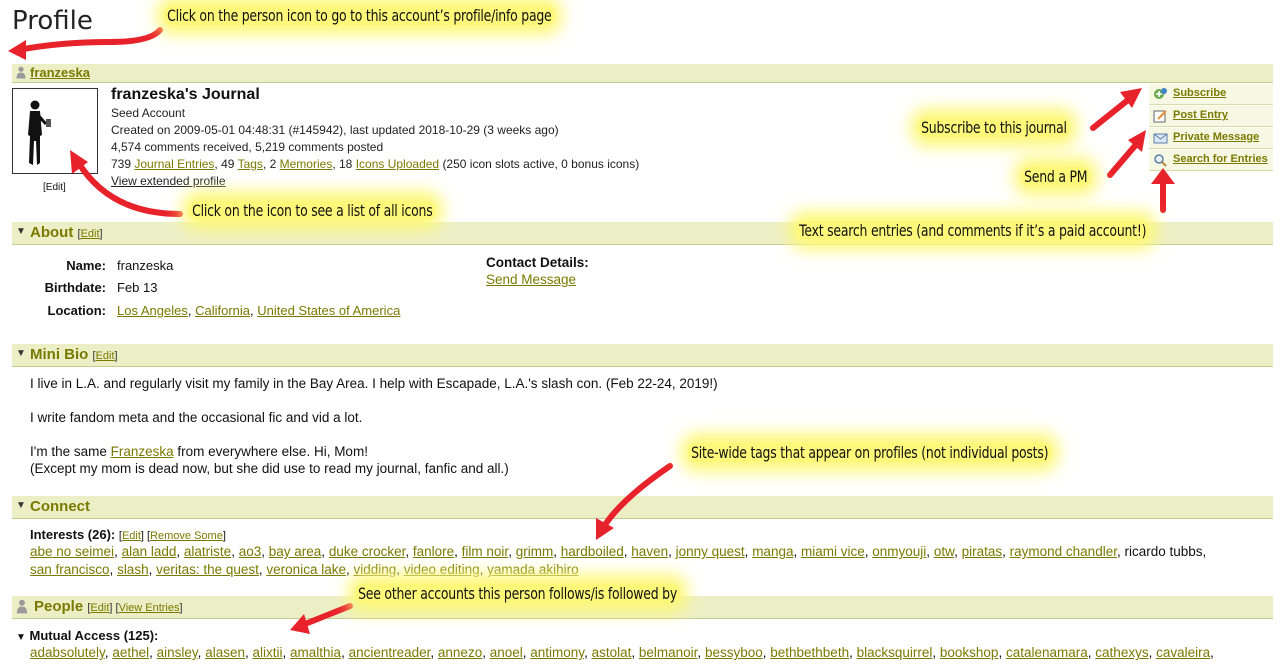 The image size is (1280, 667). Describe the element at coordinates (325, 616) in the screenshot. I see `arrow-to-mutual-access` at that location.